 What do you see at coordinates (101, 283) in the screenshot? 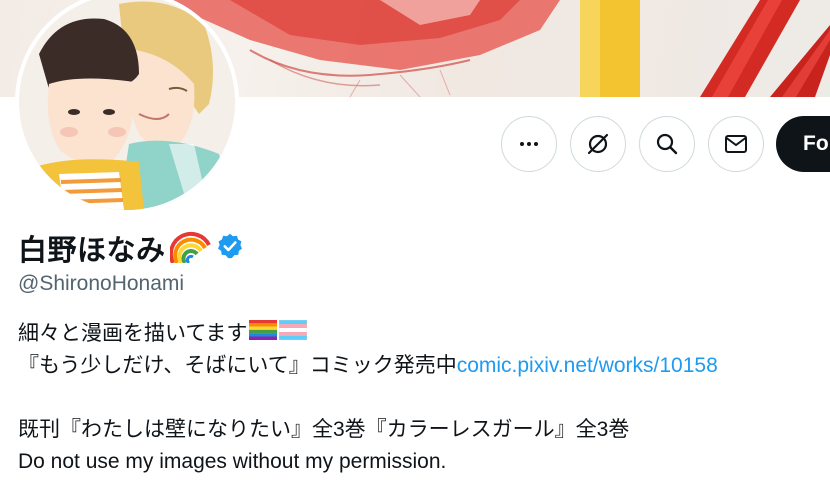
I see `handle: @ShironoHonami` at bounding box center [101, 283].